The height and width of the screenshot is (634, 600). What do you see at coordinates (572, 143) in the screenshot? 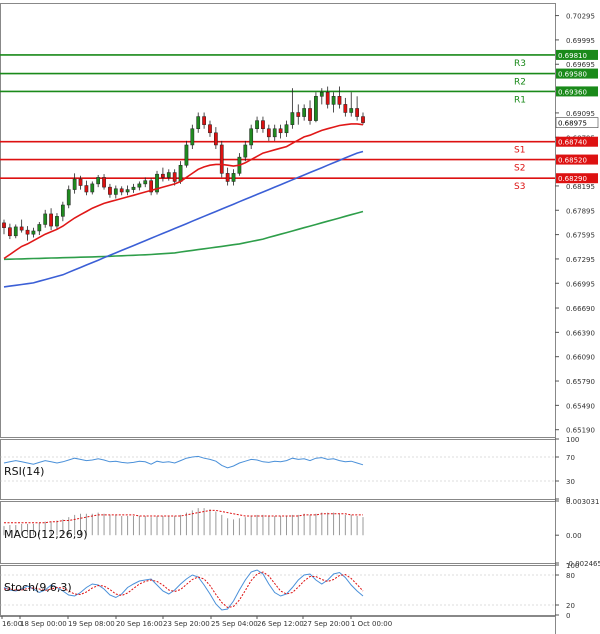
I see `level-price-label: 0.68740` at bounding box center [572, 143].